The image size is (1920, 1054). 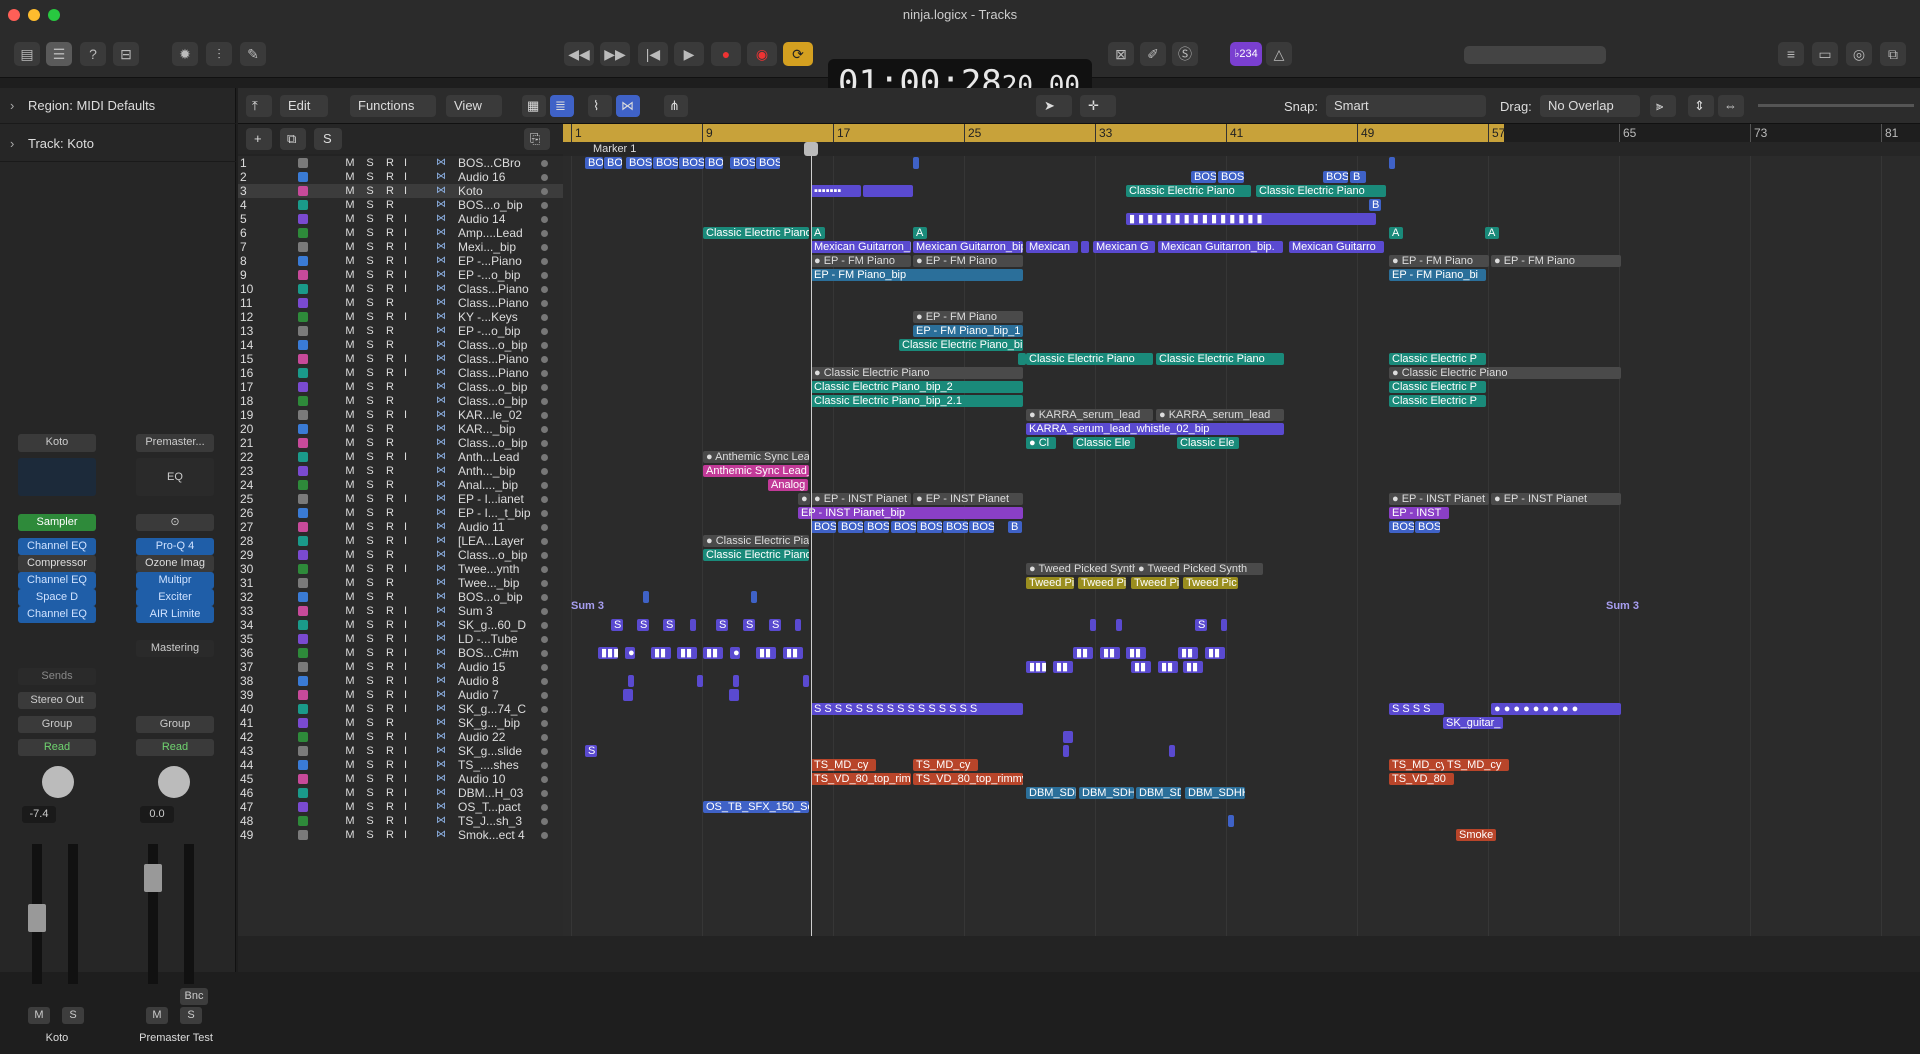 What do you see at coordinates (400, 597) in the screenshot?
I see `track-header: 32 M S R ⋈ BOS...o_bip` at bounding box center [400, 597].